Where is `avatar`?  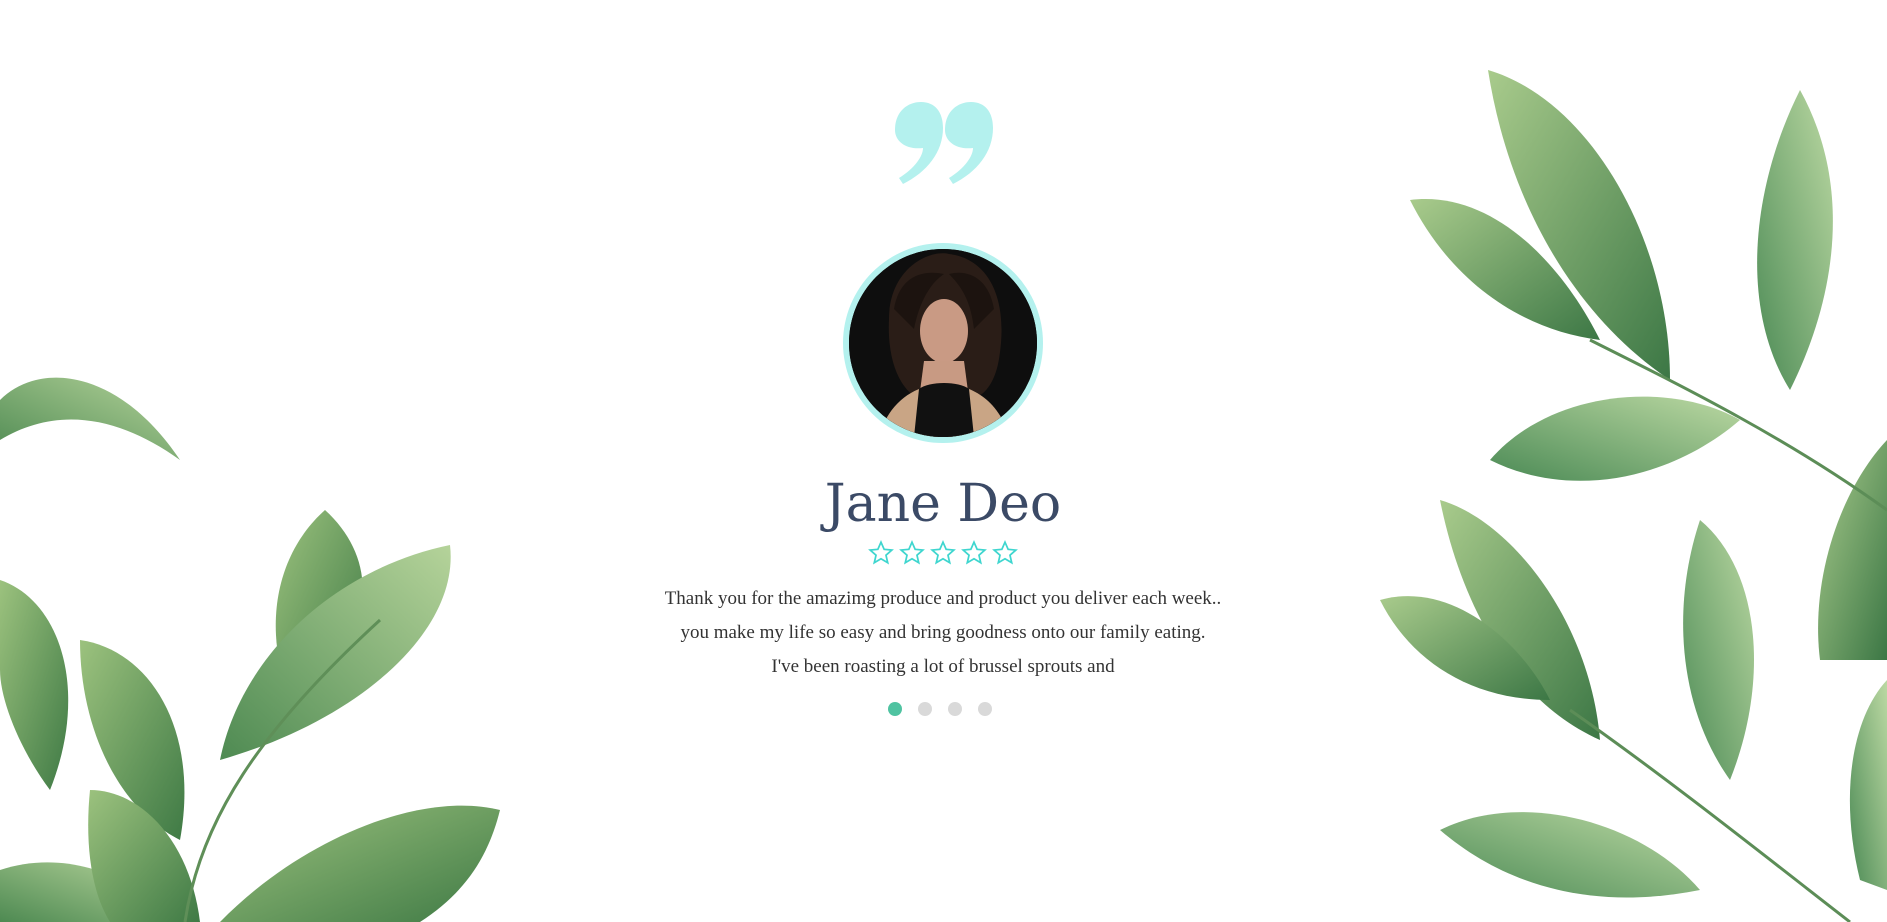
avatar is located at coordinates (943, 343).